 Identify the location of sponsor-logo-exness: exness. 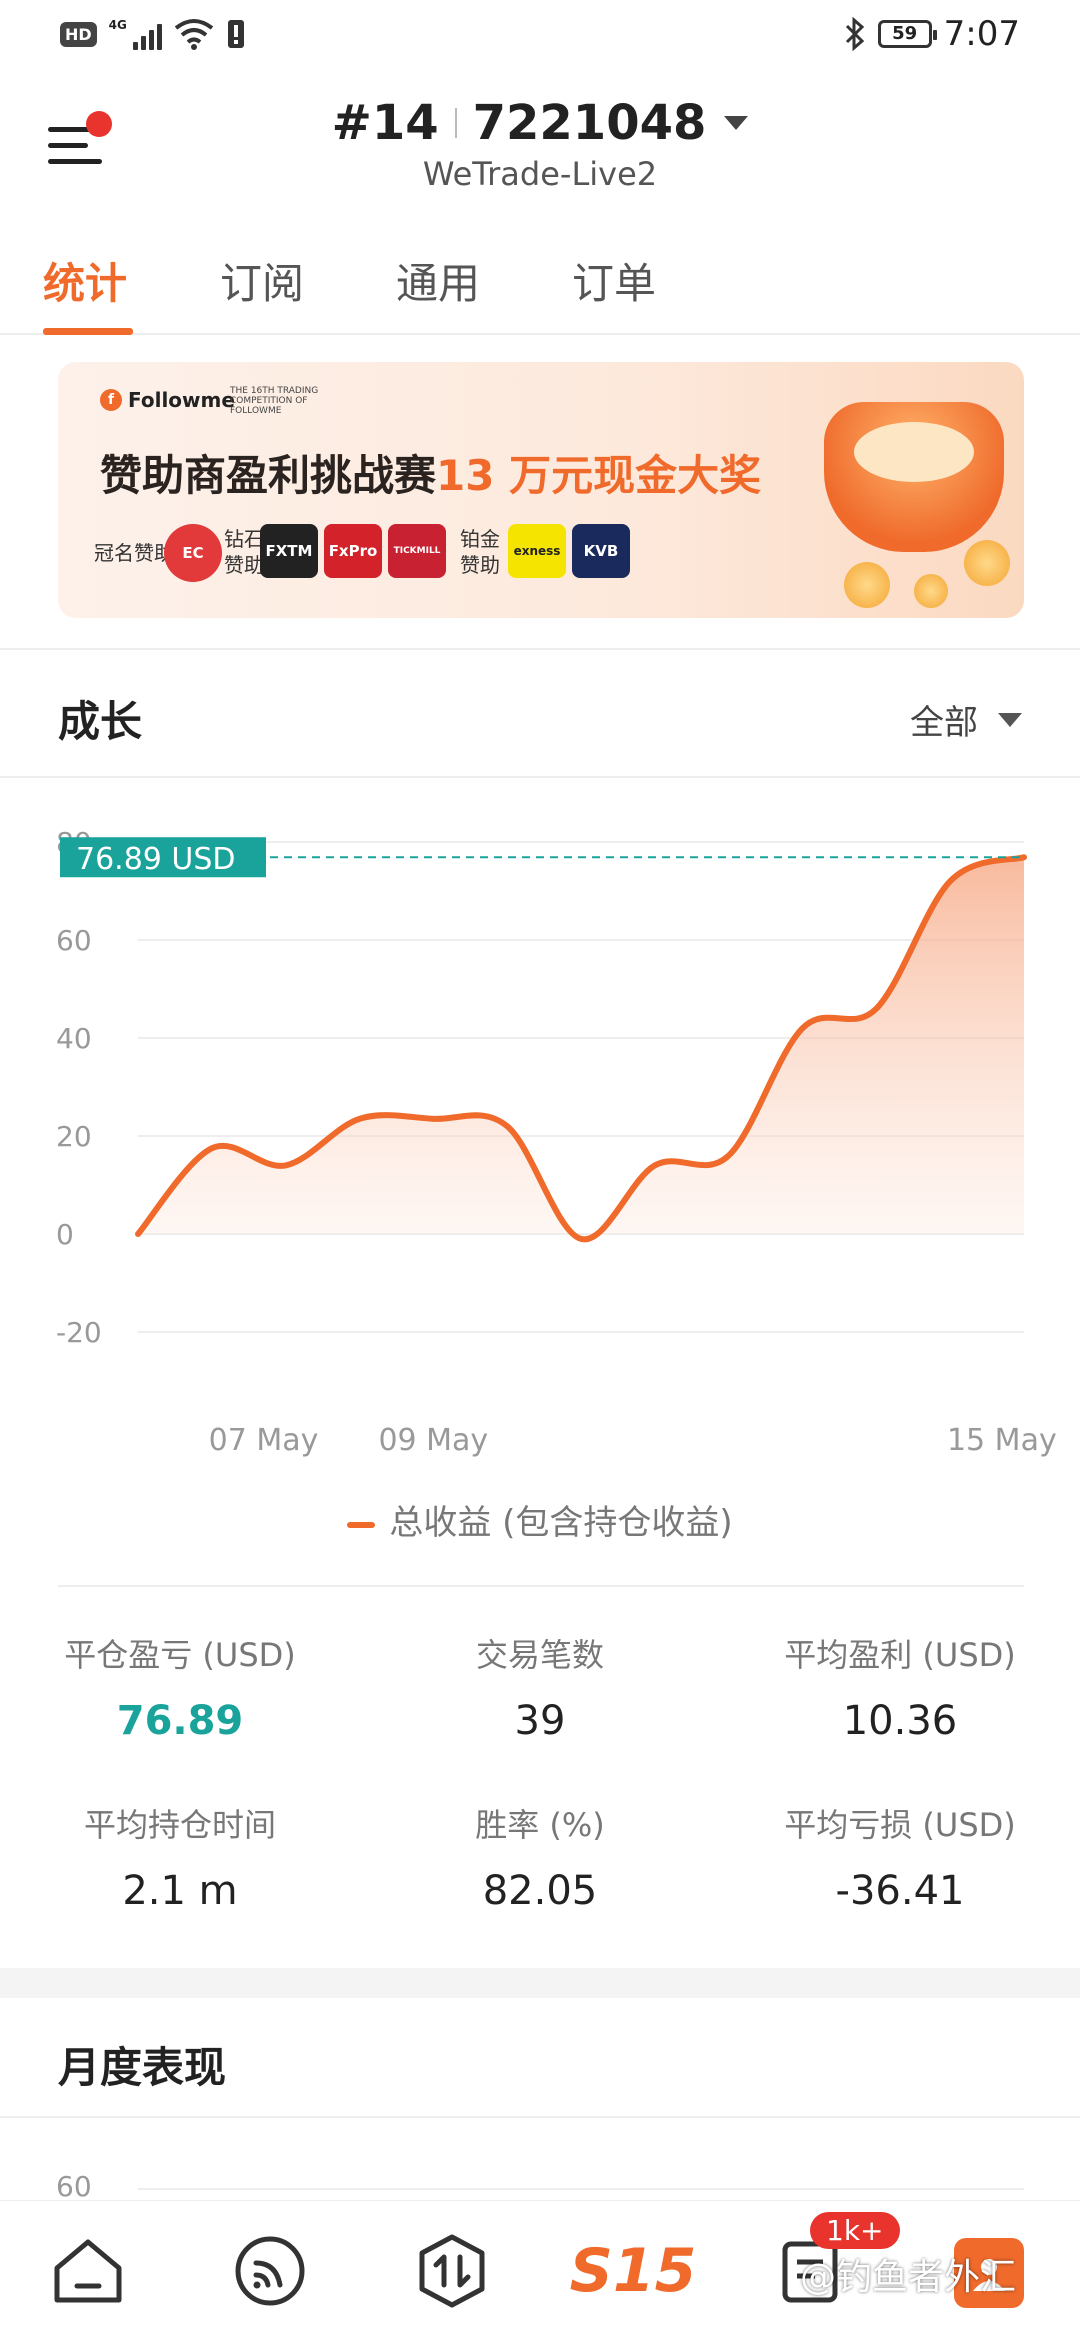
(537, 551).